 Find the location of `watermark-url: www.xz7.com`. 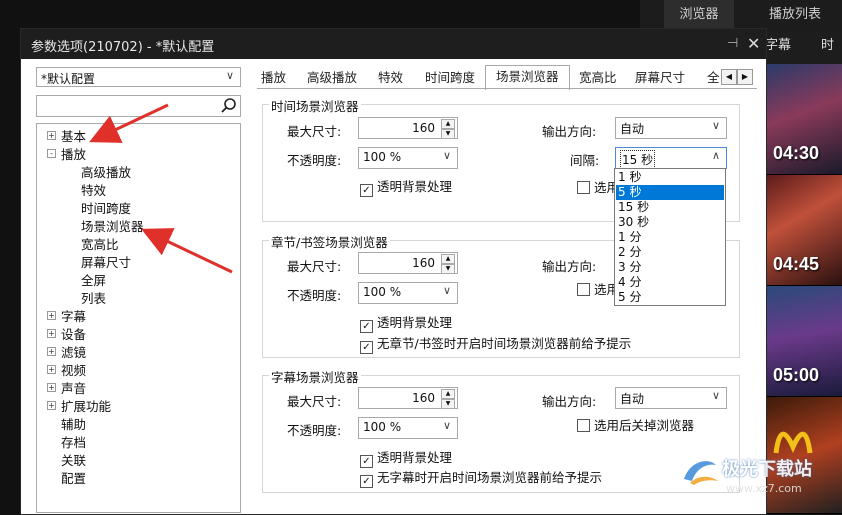

watermark-url: www.xz7.com is located at coordinates (764, 488).